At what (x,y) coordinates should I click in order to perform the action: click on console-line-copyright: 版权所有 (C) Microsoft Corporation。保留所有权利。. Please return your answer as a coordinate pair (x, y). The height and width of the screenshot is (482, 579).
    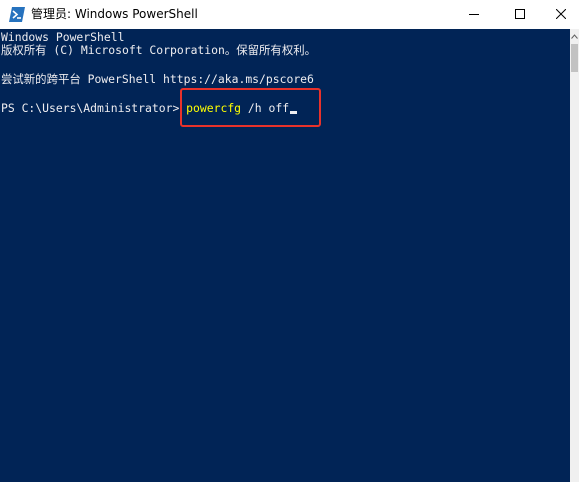
    Looking at the image, I should click on (158, 50).